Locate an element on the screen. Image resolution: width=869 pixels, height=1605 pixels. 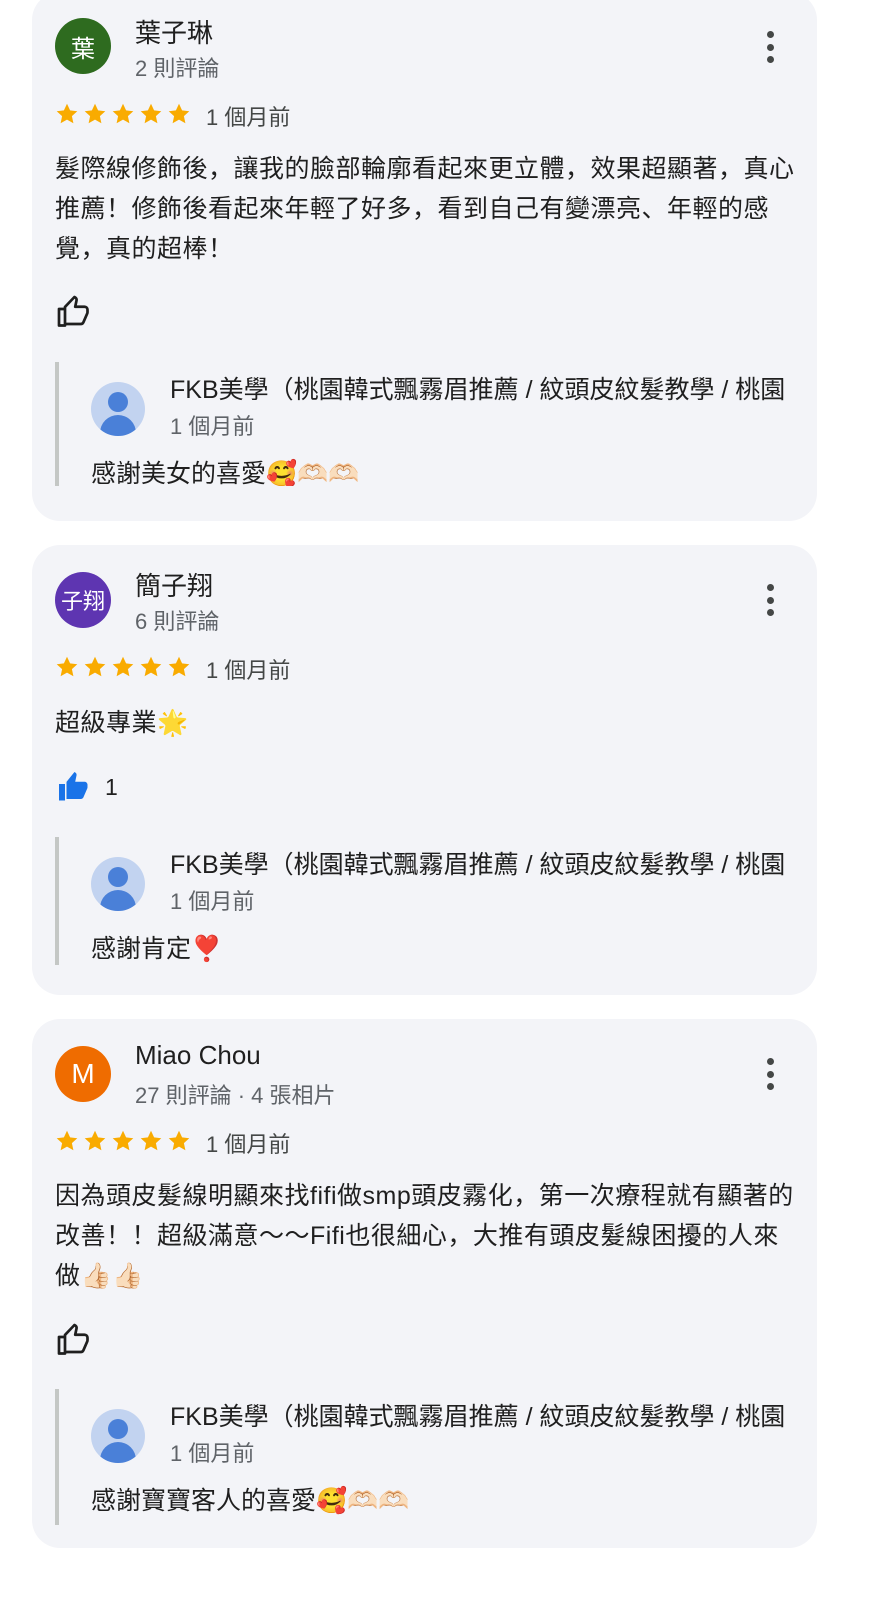
reviewer-meta: 27 則評論 · 4 張相片 is located at coordinates (235, 1095).